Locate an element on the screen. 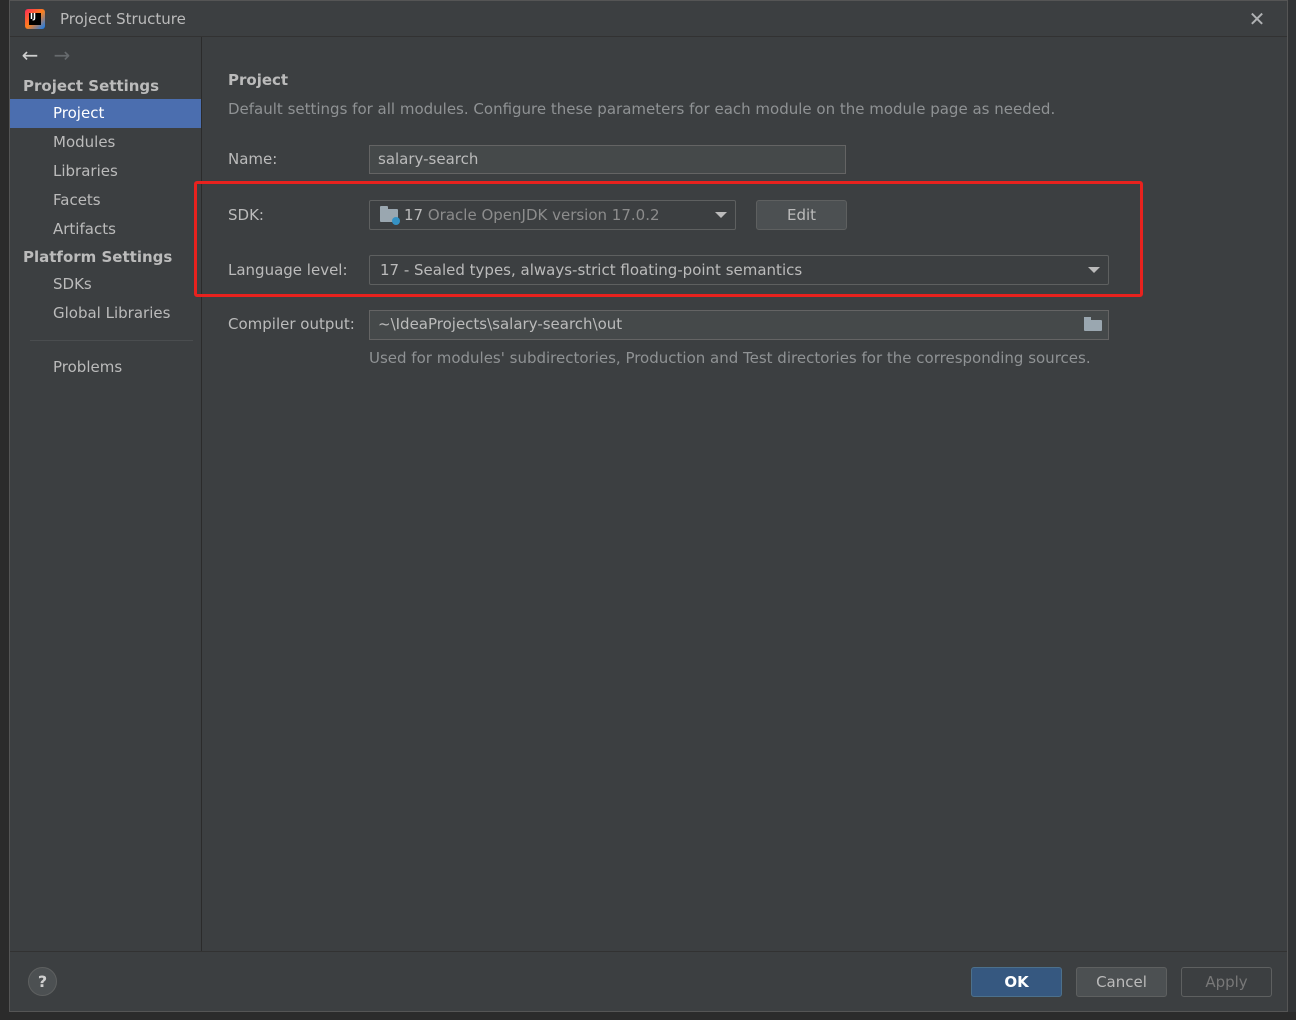 This screenshot has width=1296, height=1020. help-button: ? is located at coordinates (42, 981).